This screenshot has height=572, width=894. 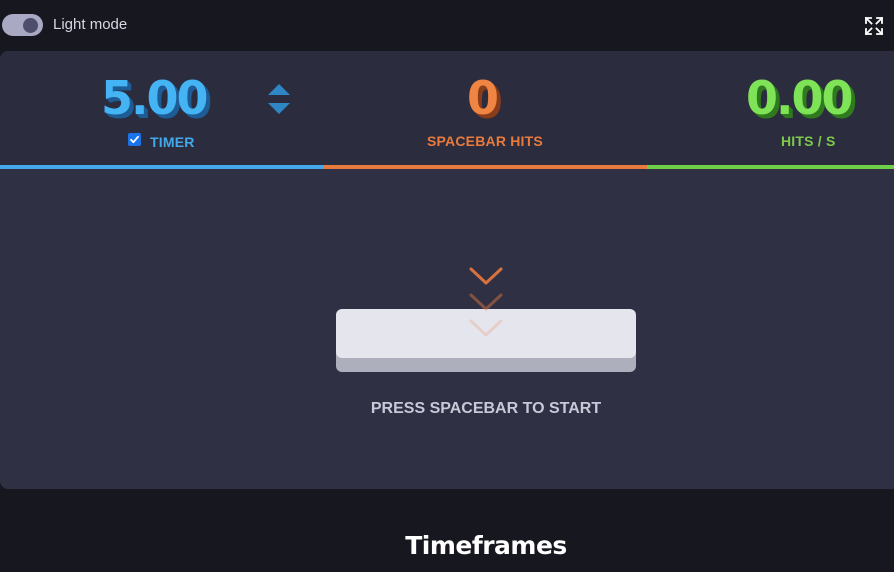 I want to click on up-down-arrows-icon, so click(x=279, y=99).